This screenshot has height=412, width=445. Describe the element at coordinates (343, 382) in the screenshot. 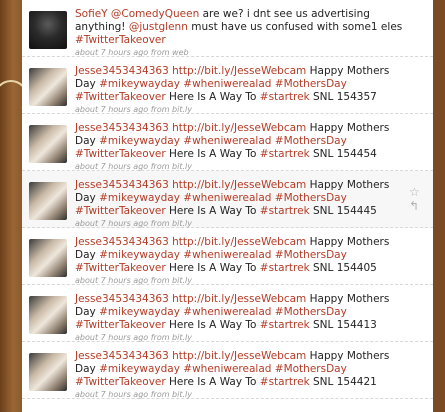

I see `tweet-text: SNL 154421` at that location.